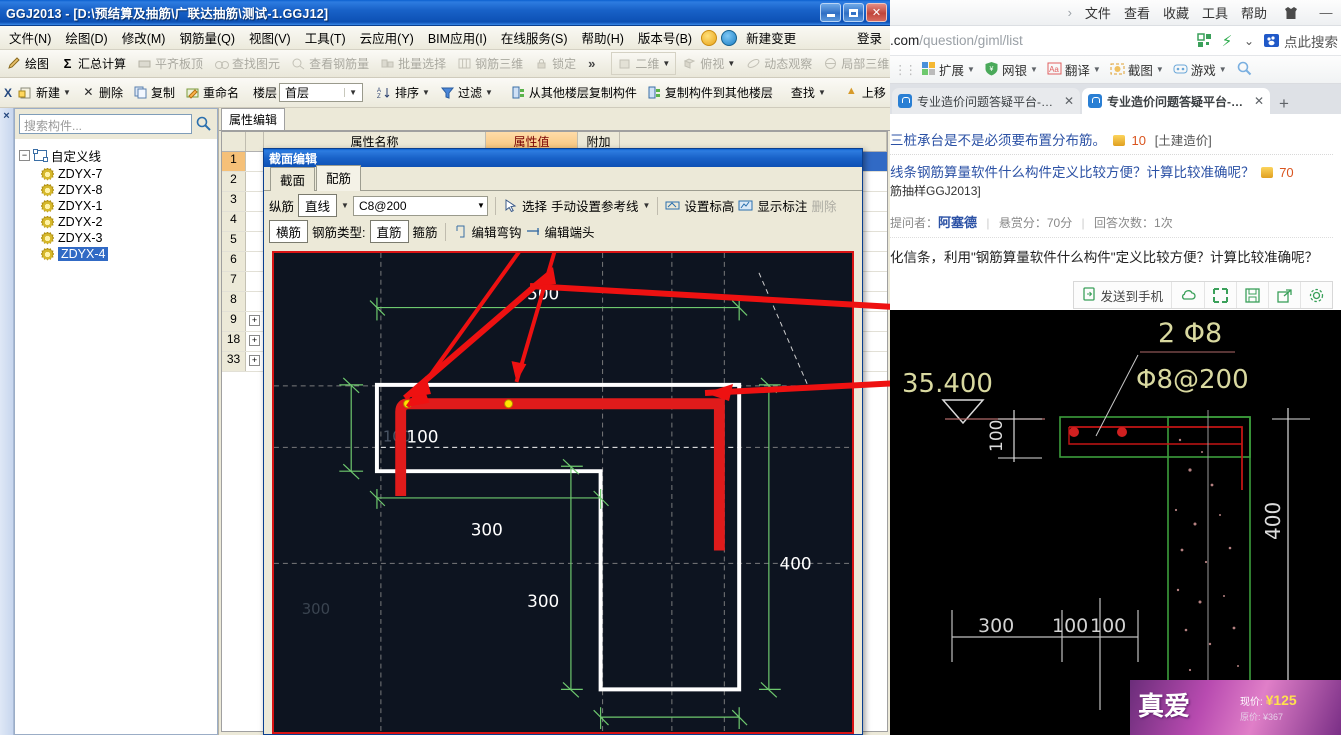 The width and height of the screenshot is (1341, 735). Describe the element at coordinates (204, 124) in the screenshot. I see `search-icon` at that location.